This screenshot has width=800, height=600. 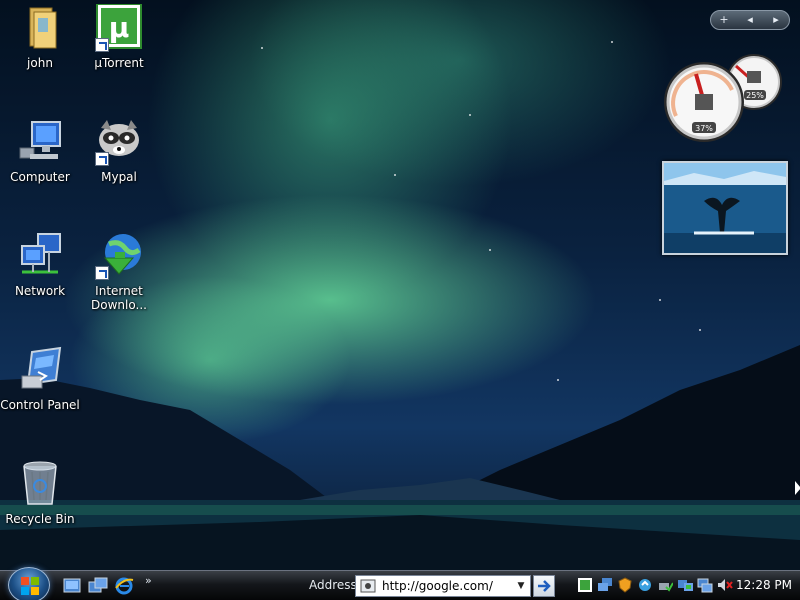 I want to click on svg-text: µ, so click(x=119, y=27).